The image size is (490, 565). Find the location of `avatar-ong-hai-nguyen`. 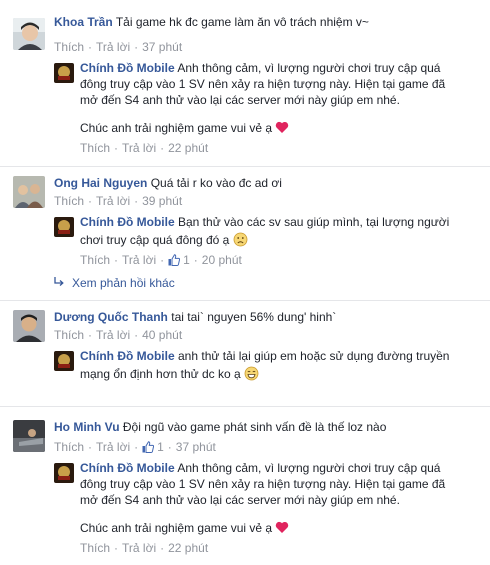

avatar-ong-hai-nguyen is located at coordinates (29, 192).